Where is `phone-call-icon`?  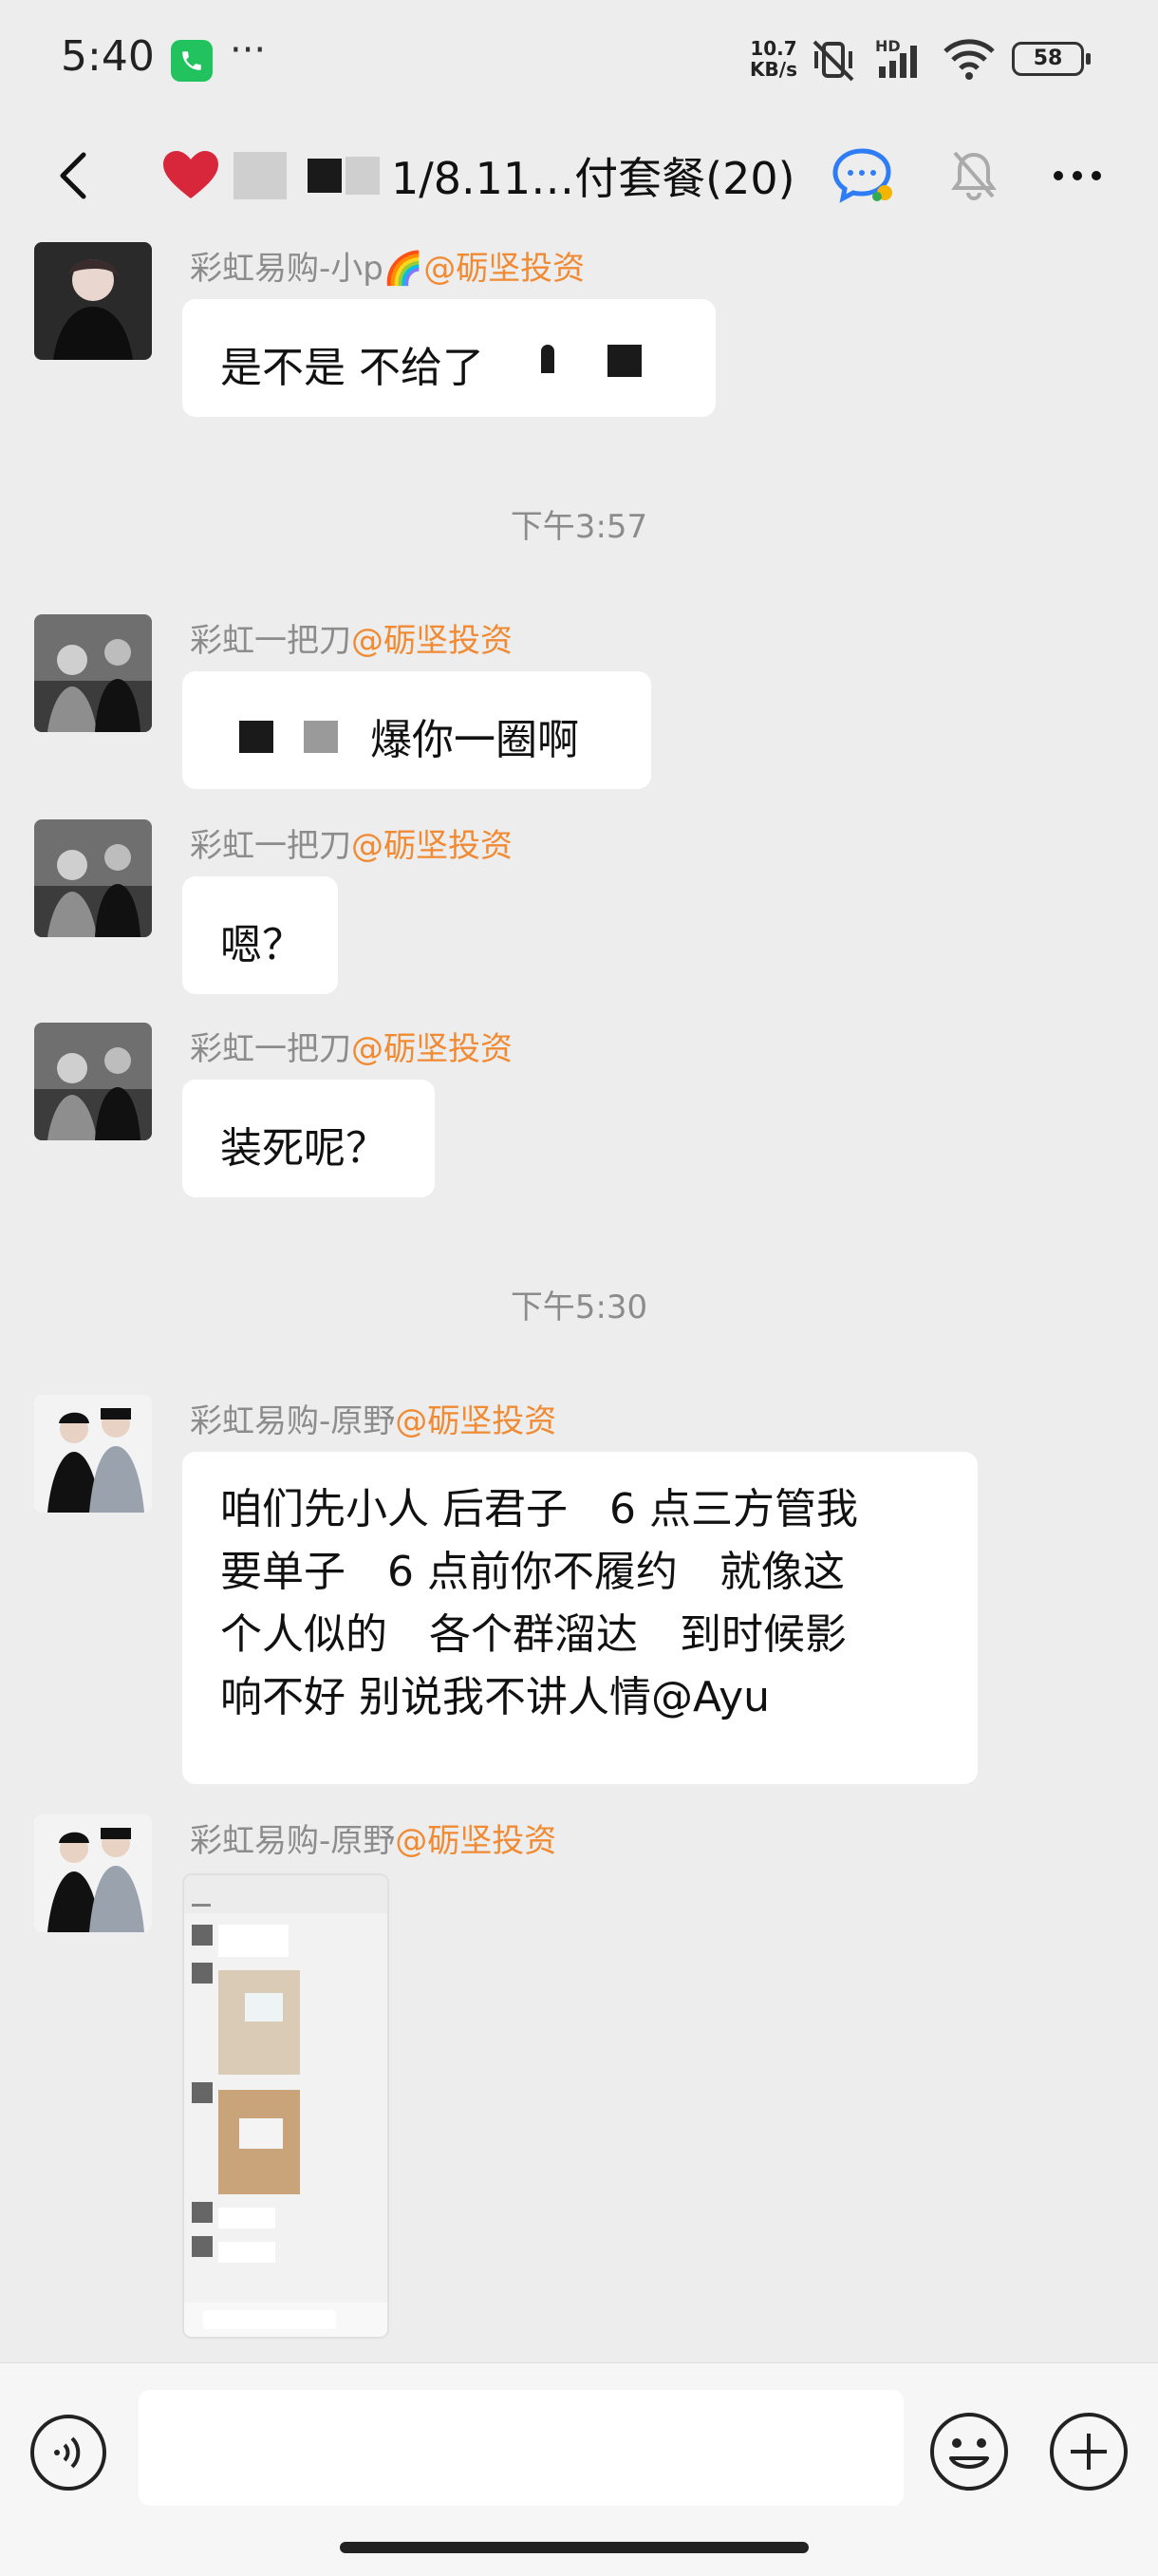
phone-call-icon is located at coordinates (192, 61).